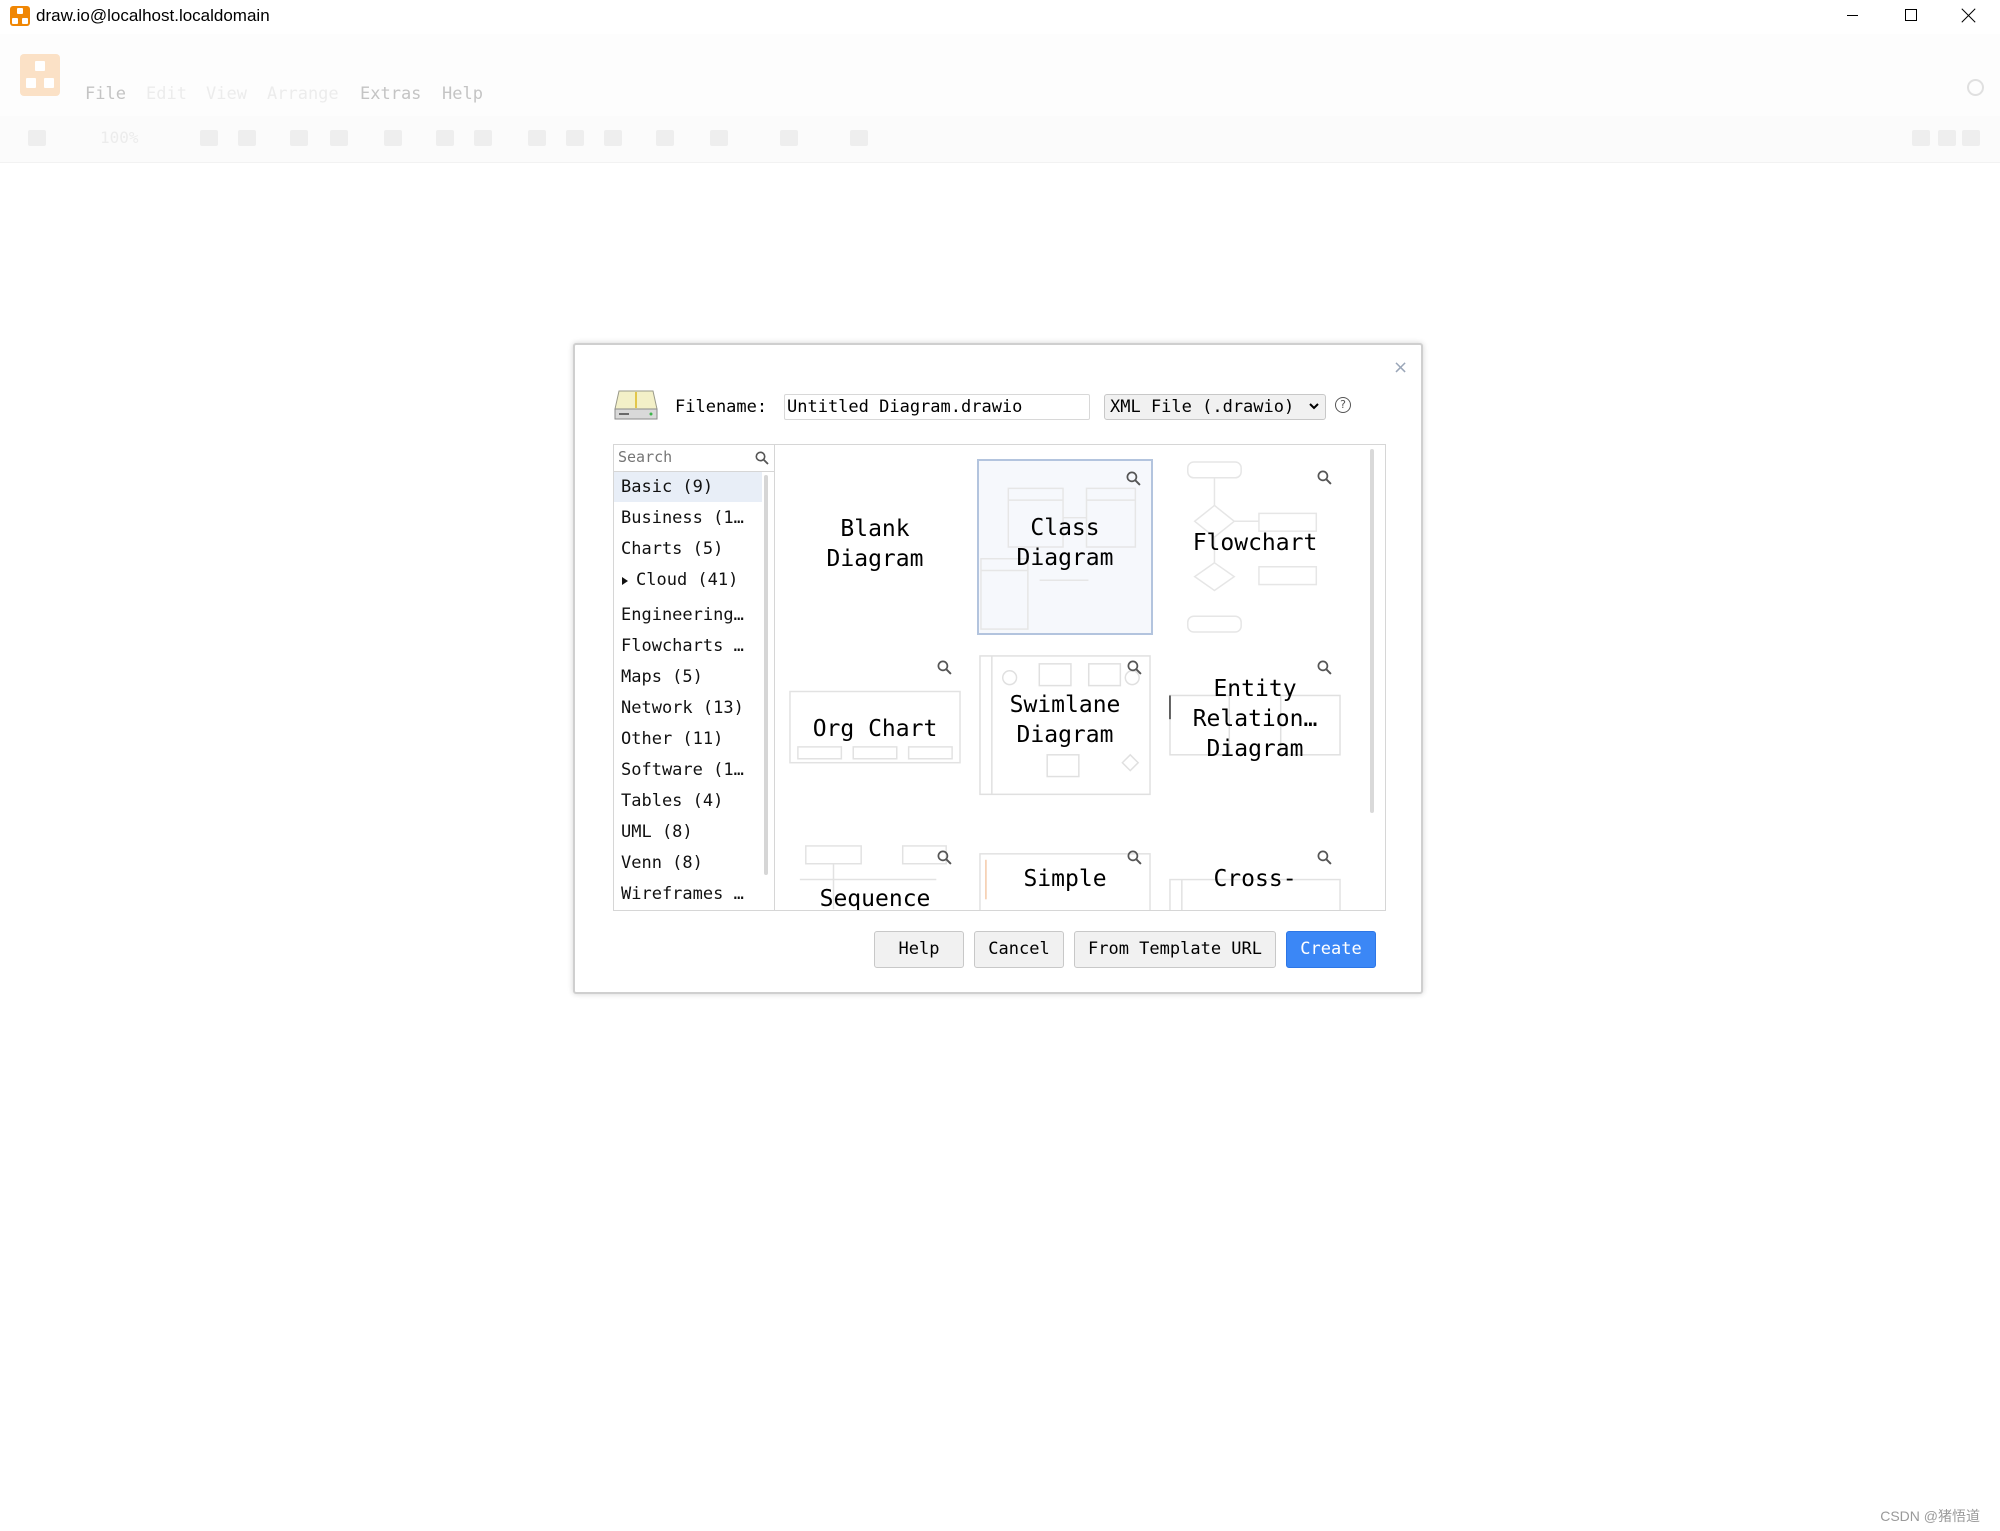  What do you see at coordinates (766, 675) in the screenshot?
I see `category-scrollbar` at bounding box center [766, 675].